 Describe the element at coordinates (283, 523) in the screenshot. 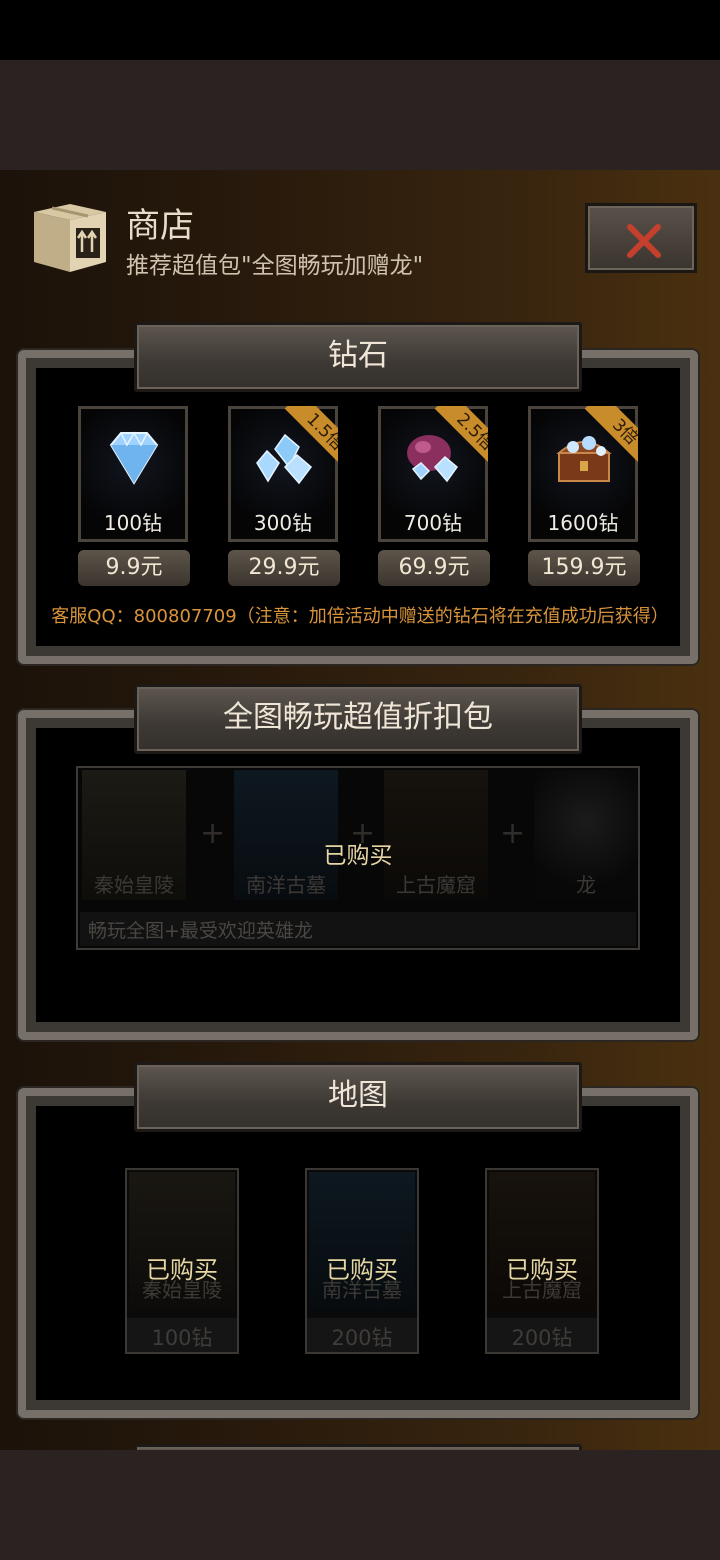

I see `diamond-amount: 300钻` at that location.